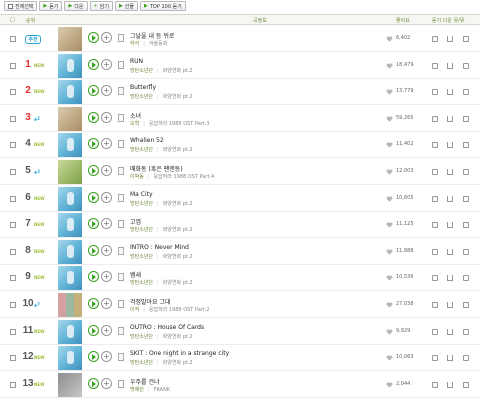 Image resolution: width=480 pixels, height=405 pixels. What do you see at coordinates (141, 194) in the screenshot?
I see `song-title: Ma City` at bounding box center [141, 194].